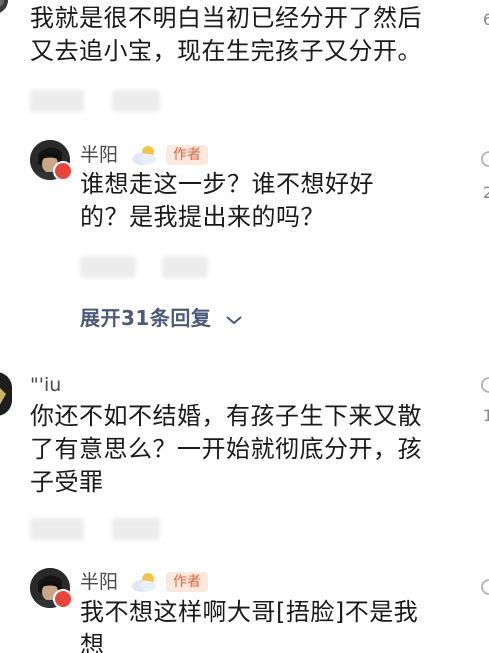 The image size is (489, 653). What do you see at coordinates (485, 192) in the screenshot?
I see `like-count: 2` at bounding box center [485, 192].